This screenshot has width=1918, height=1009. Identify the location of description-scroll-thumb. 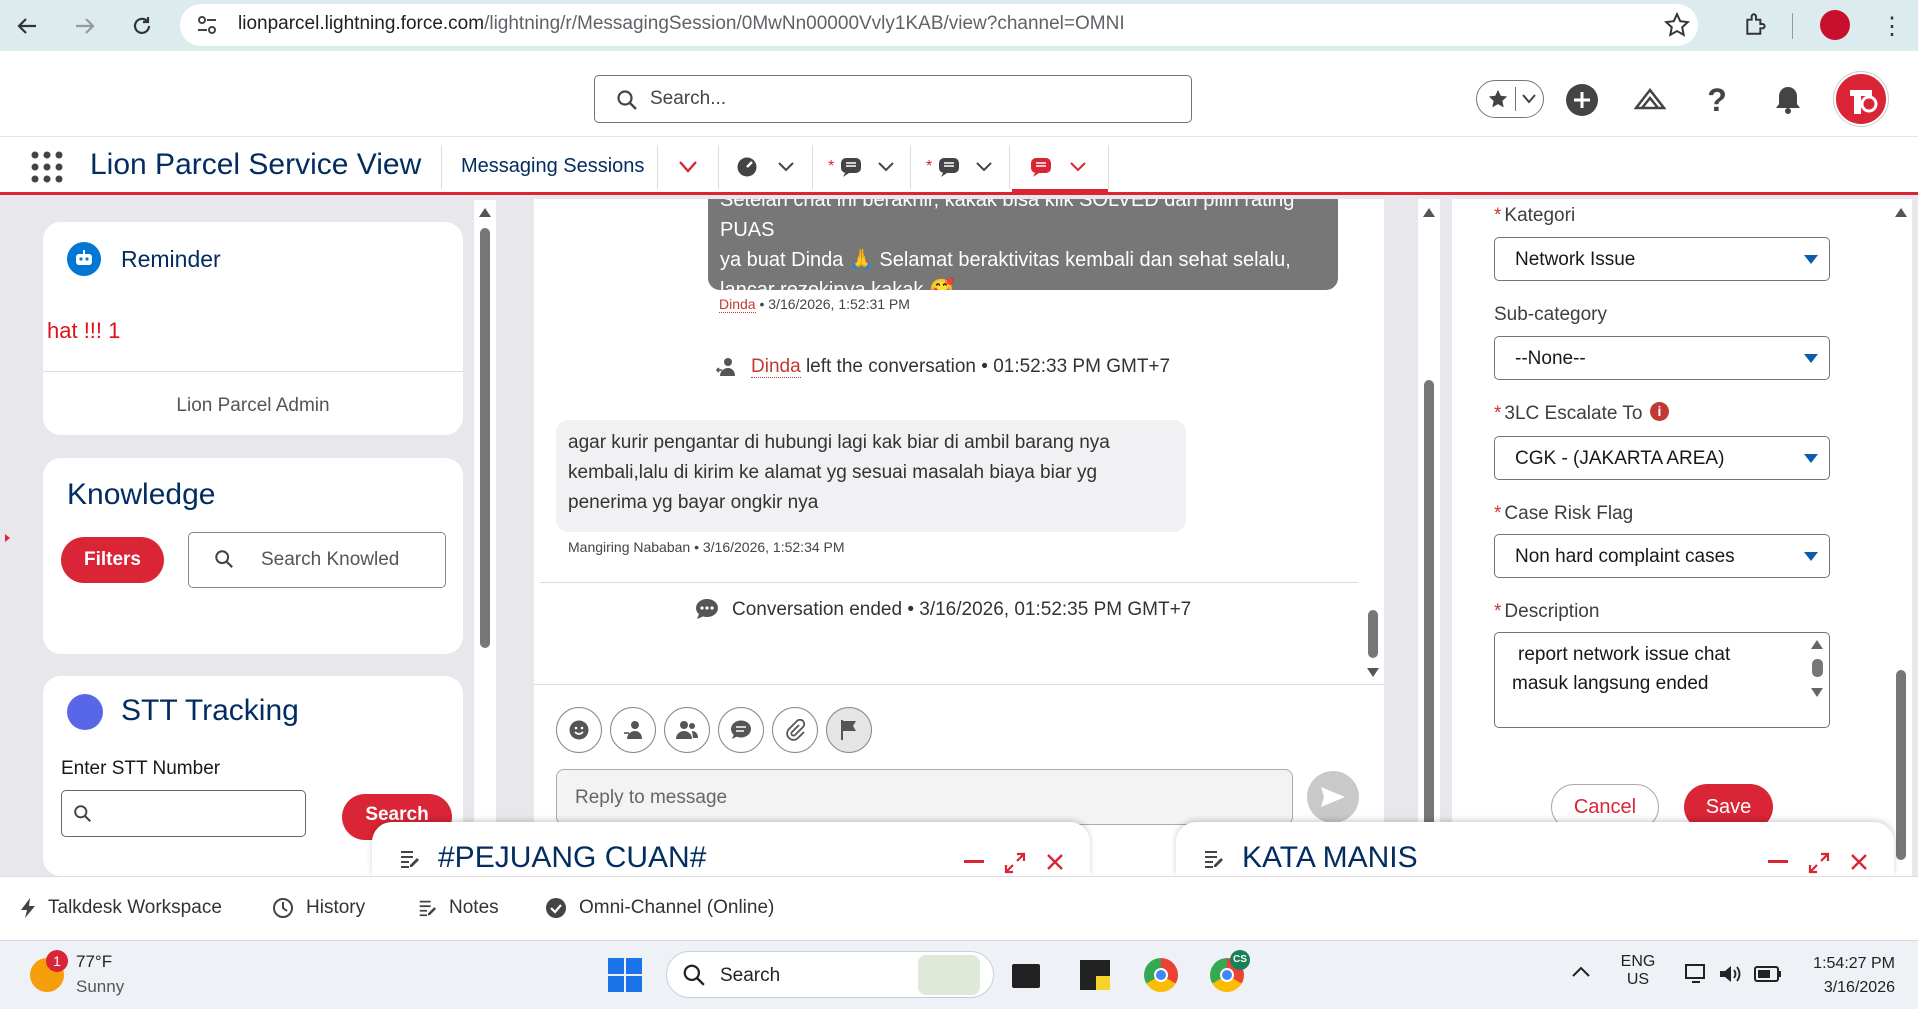
(1817, 668).